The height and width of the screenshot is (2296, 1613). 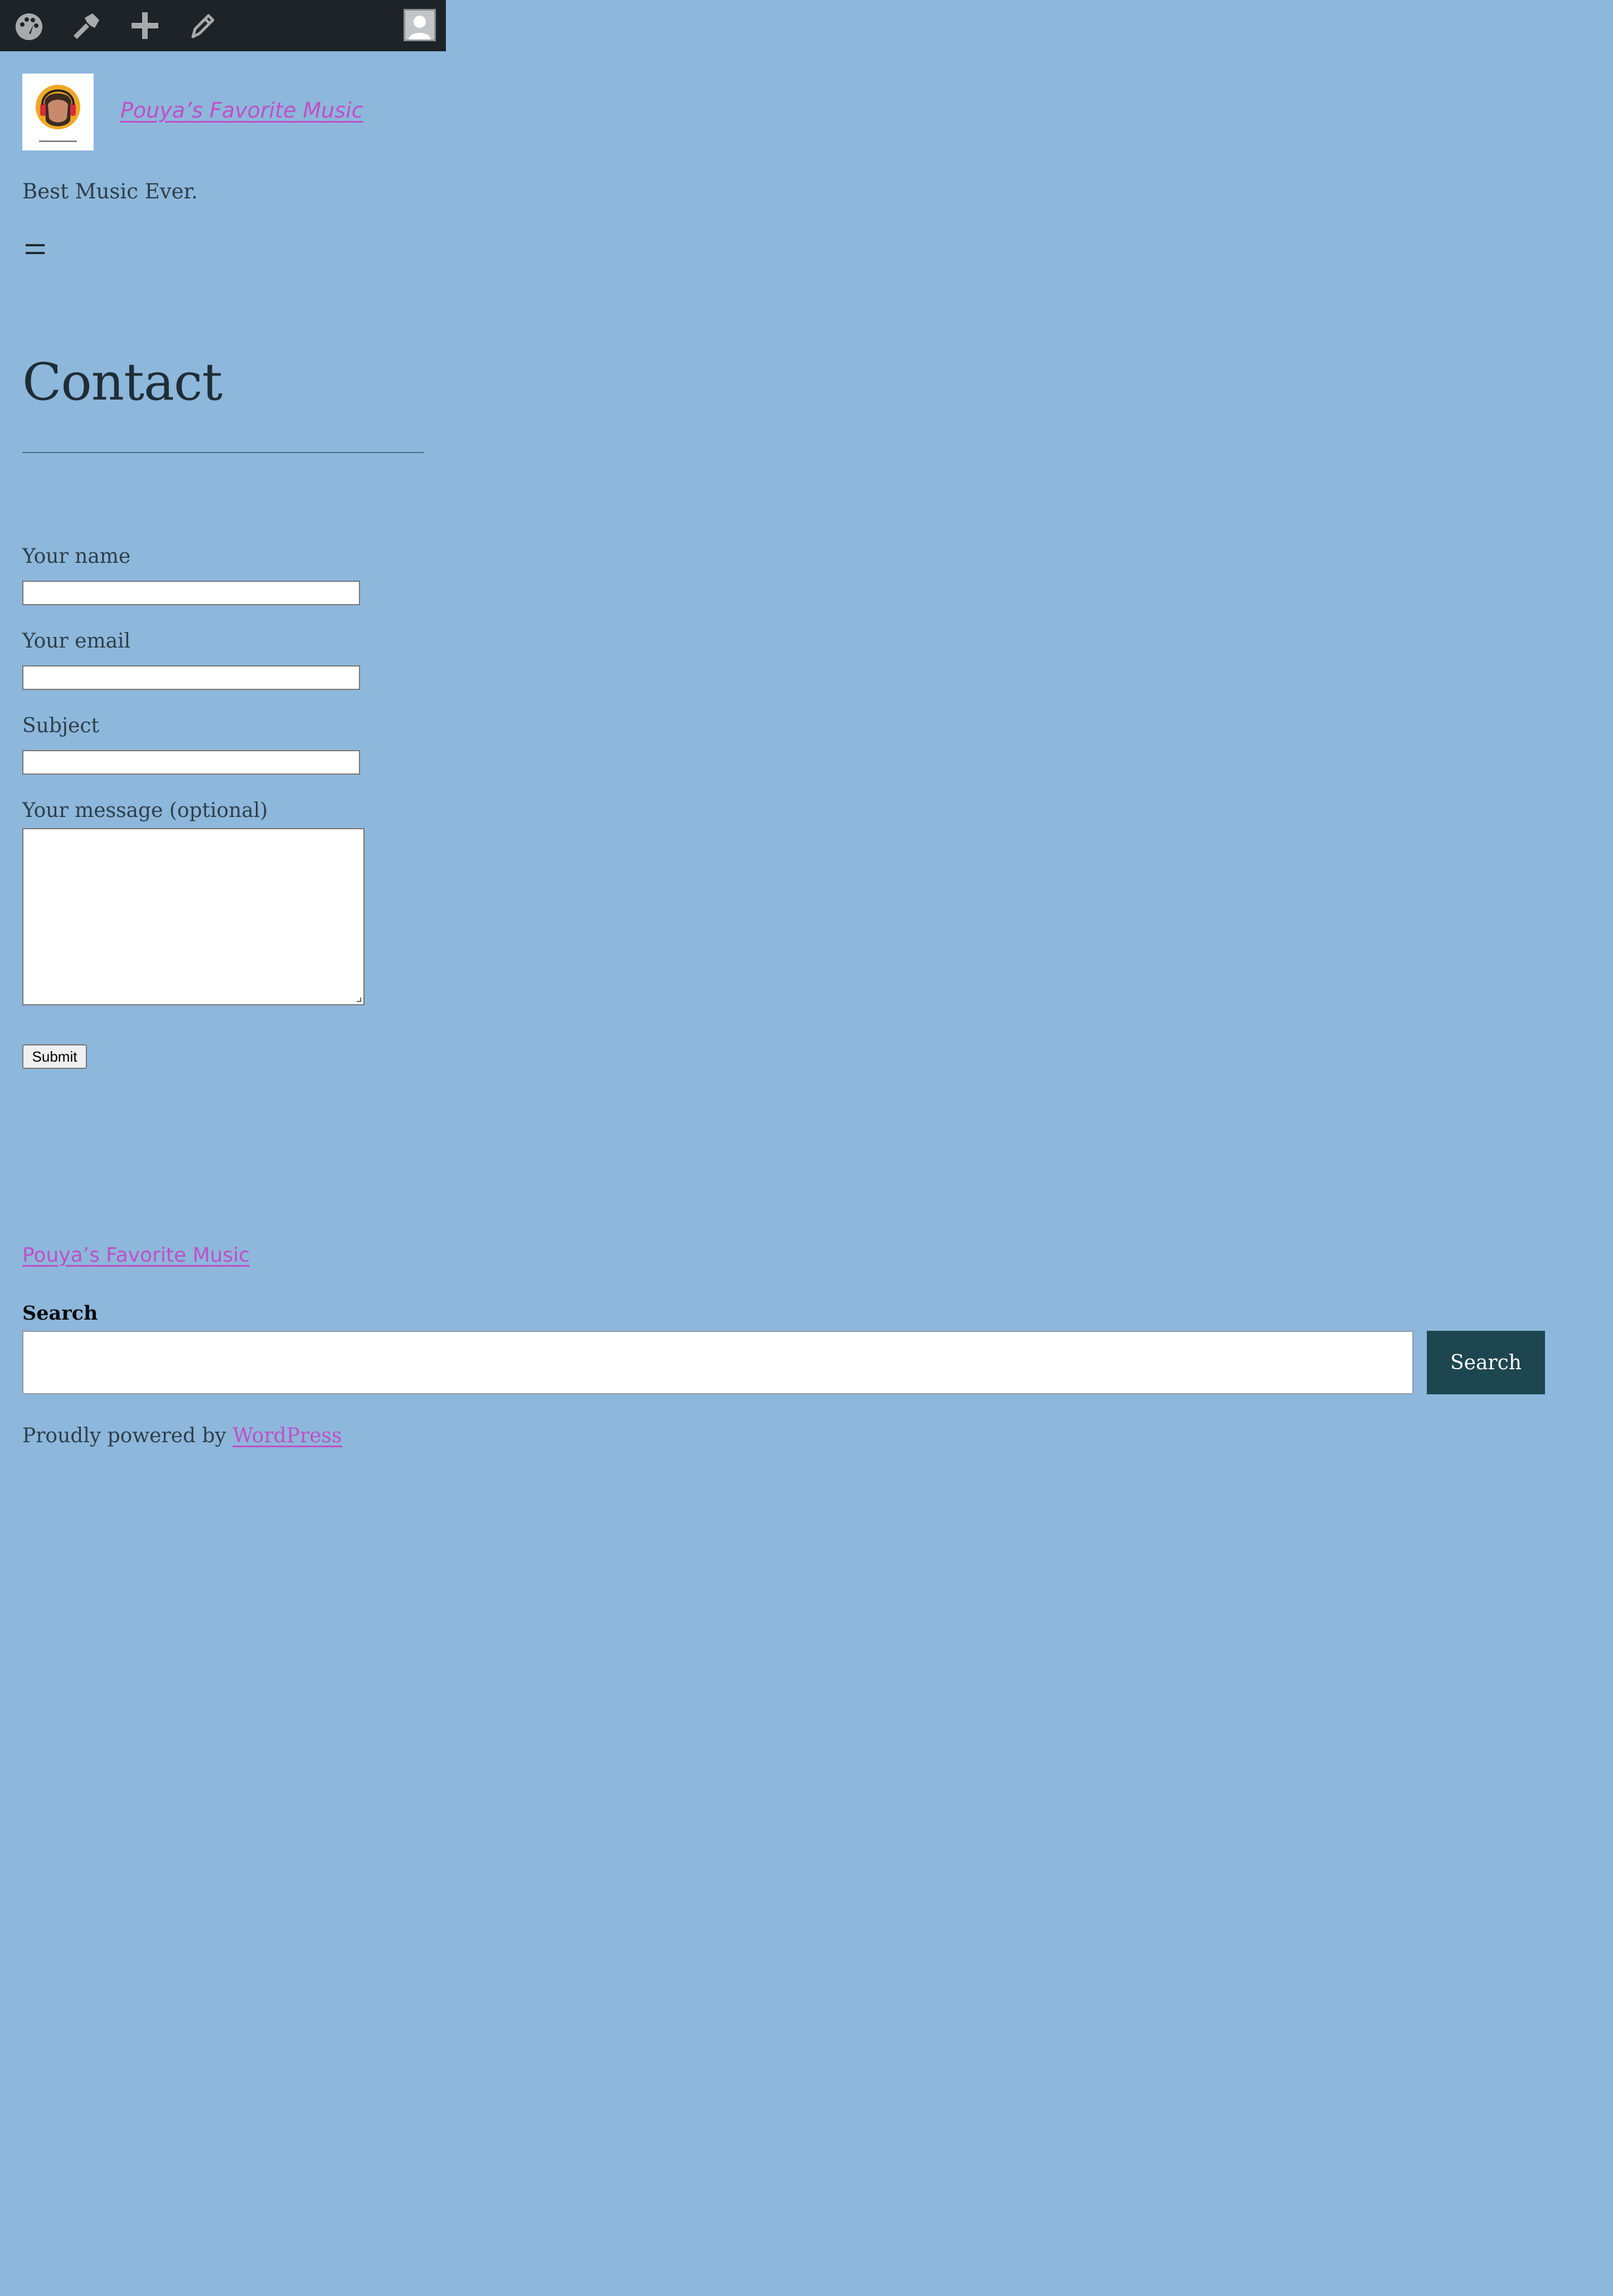 What do you see at coordinates (194, 916) in the screenshot?
I see `message-textarea` at bounding box center [194, 916].